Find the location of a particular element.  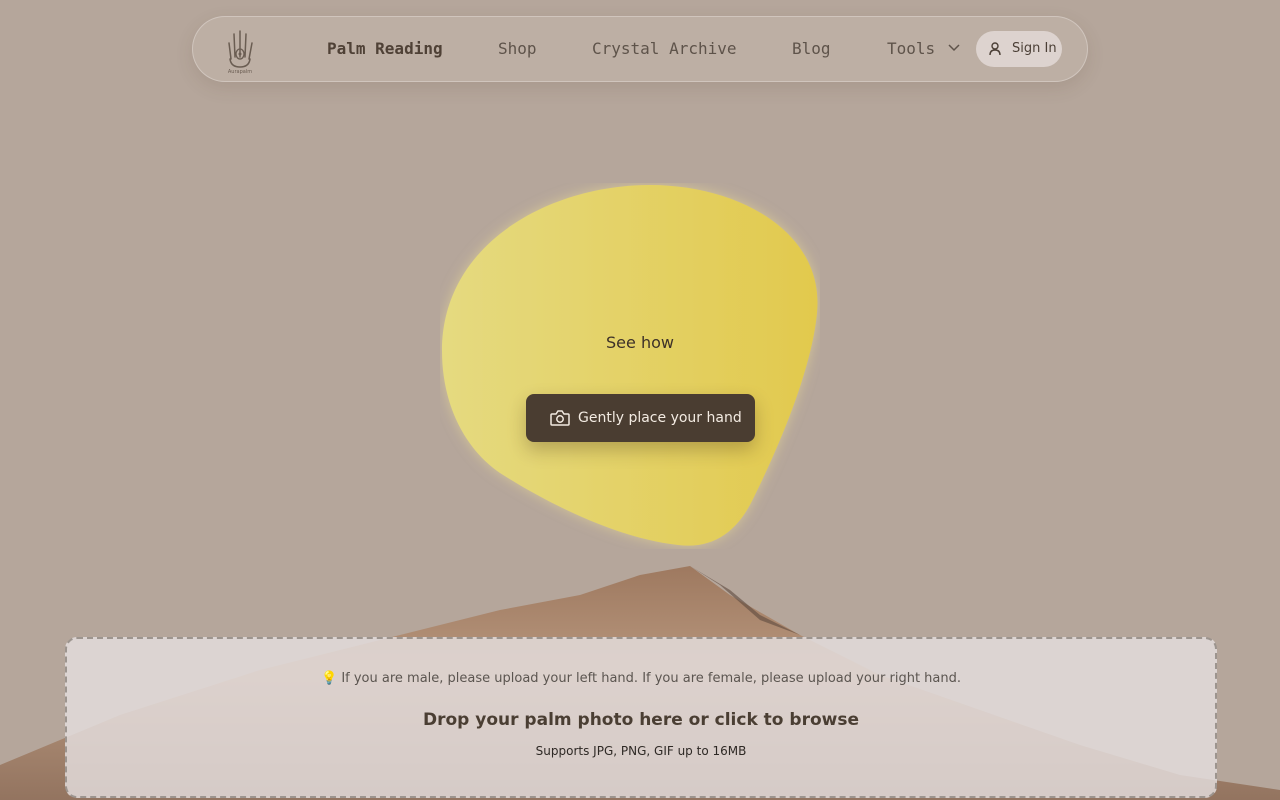

place-hand-button: Gently place your hand is located at coordinates (640, 418).